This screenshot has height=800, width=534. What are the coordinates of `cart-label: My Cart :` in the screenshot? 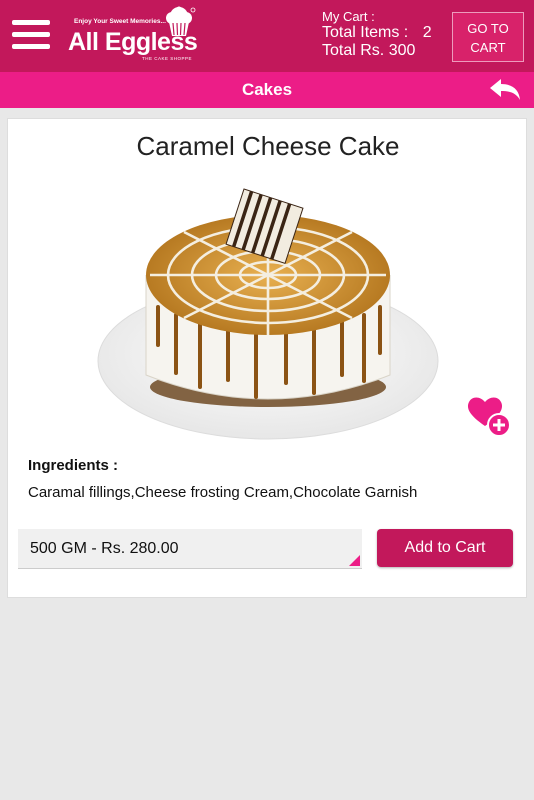 It's located at (348, 16).